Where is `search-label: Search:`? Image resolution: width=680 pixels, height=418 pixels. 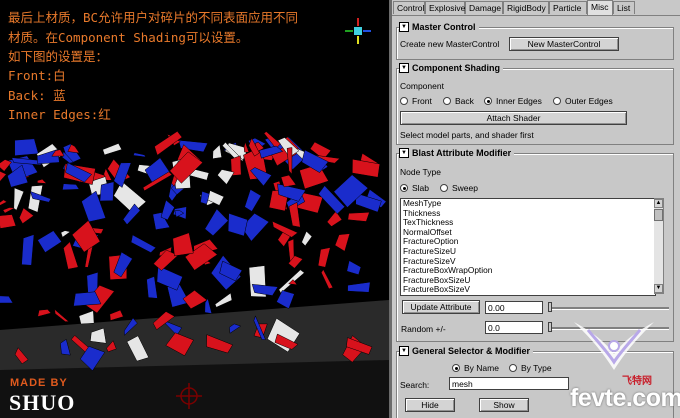 search-label: Search: is located at coordinates (415, 385).